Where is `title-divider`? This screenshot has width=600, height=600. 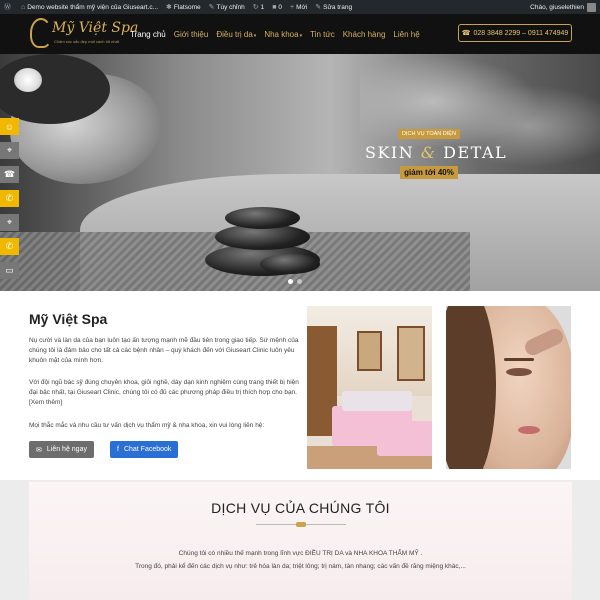
title-divider is located at coordinates (301, 524).